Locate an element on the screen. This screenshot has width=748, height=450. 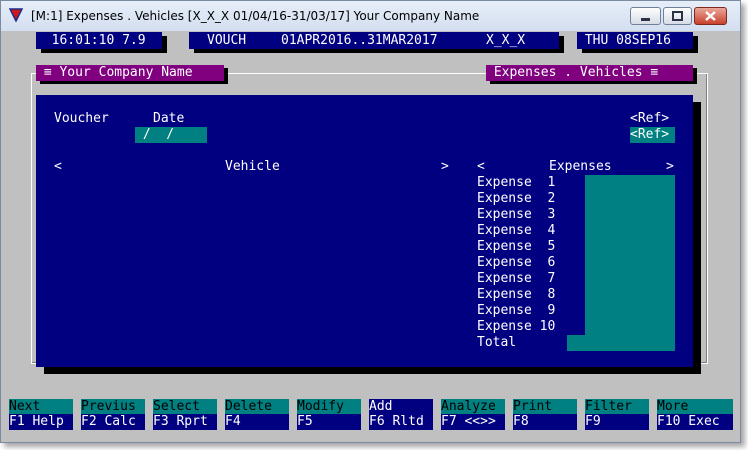
fkey-key-label: F3 Rprt is located at coordinates (185, 422).